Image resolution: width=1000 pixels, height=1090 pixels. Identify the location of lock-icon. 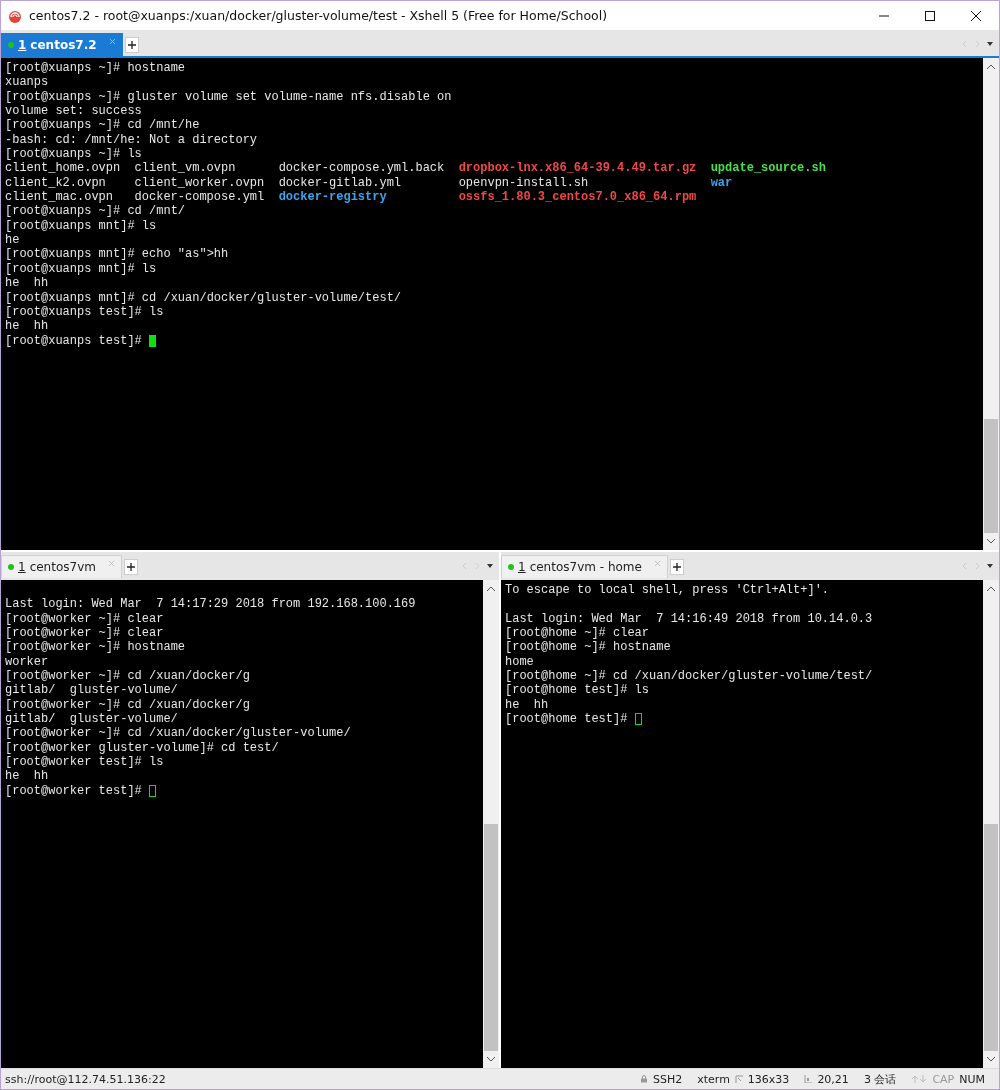
(643, 1079).